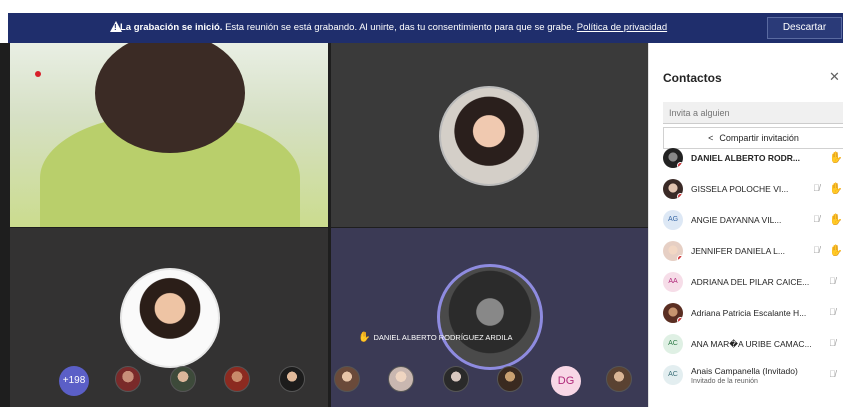 This screenshot has height=407, width=843. What do you see at coordinates (834, 77) in the screenshot?
I see `close-icon: ✕` at bounding box center [834, 77].